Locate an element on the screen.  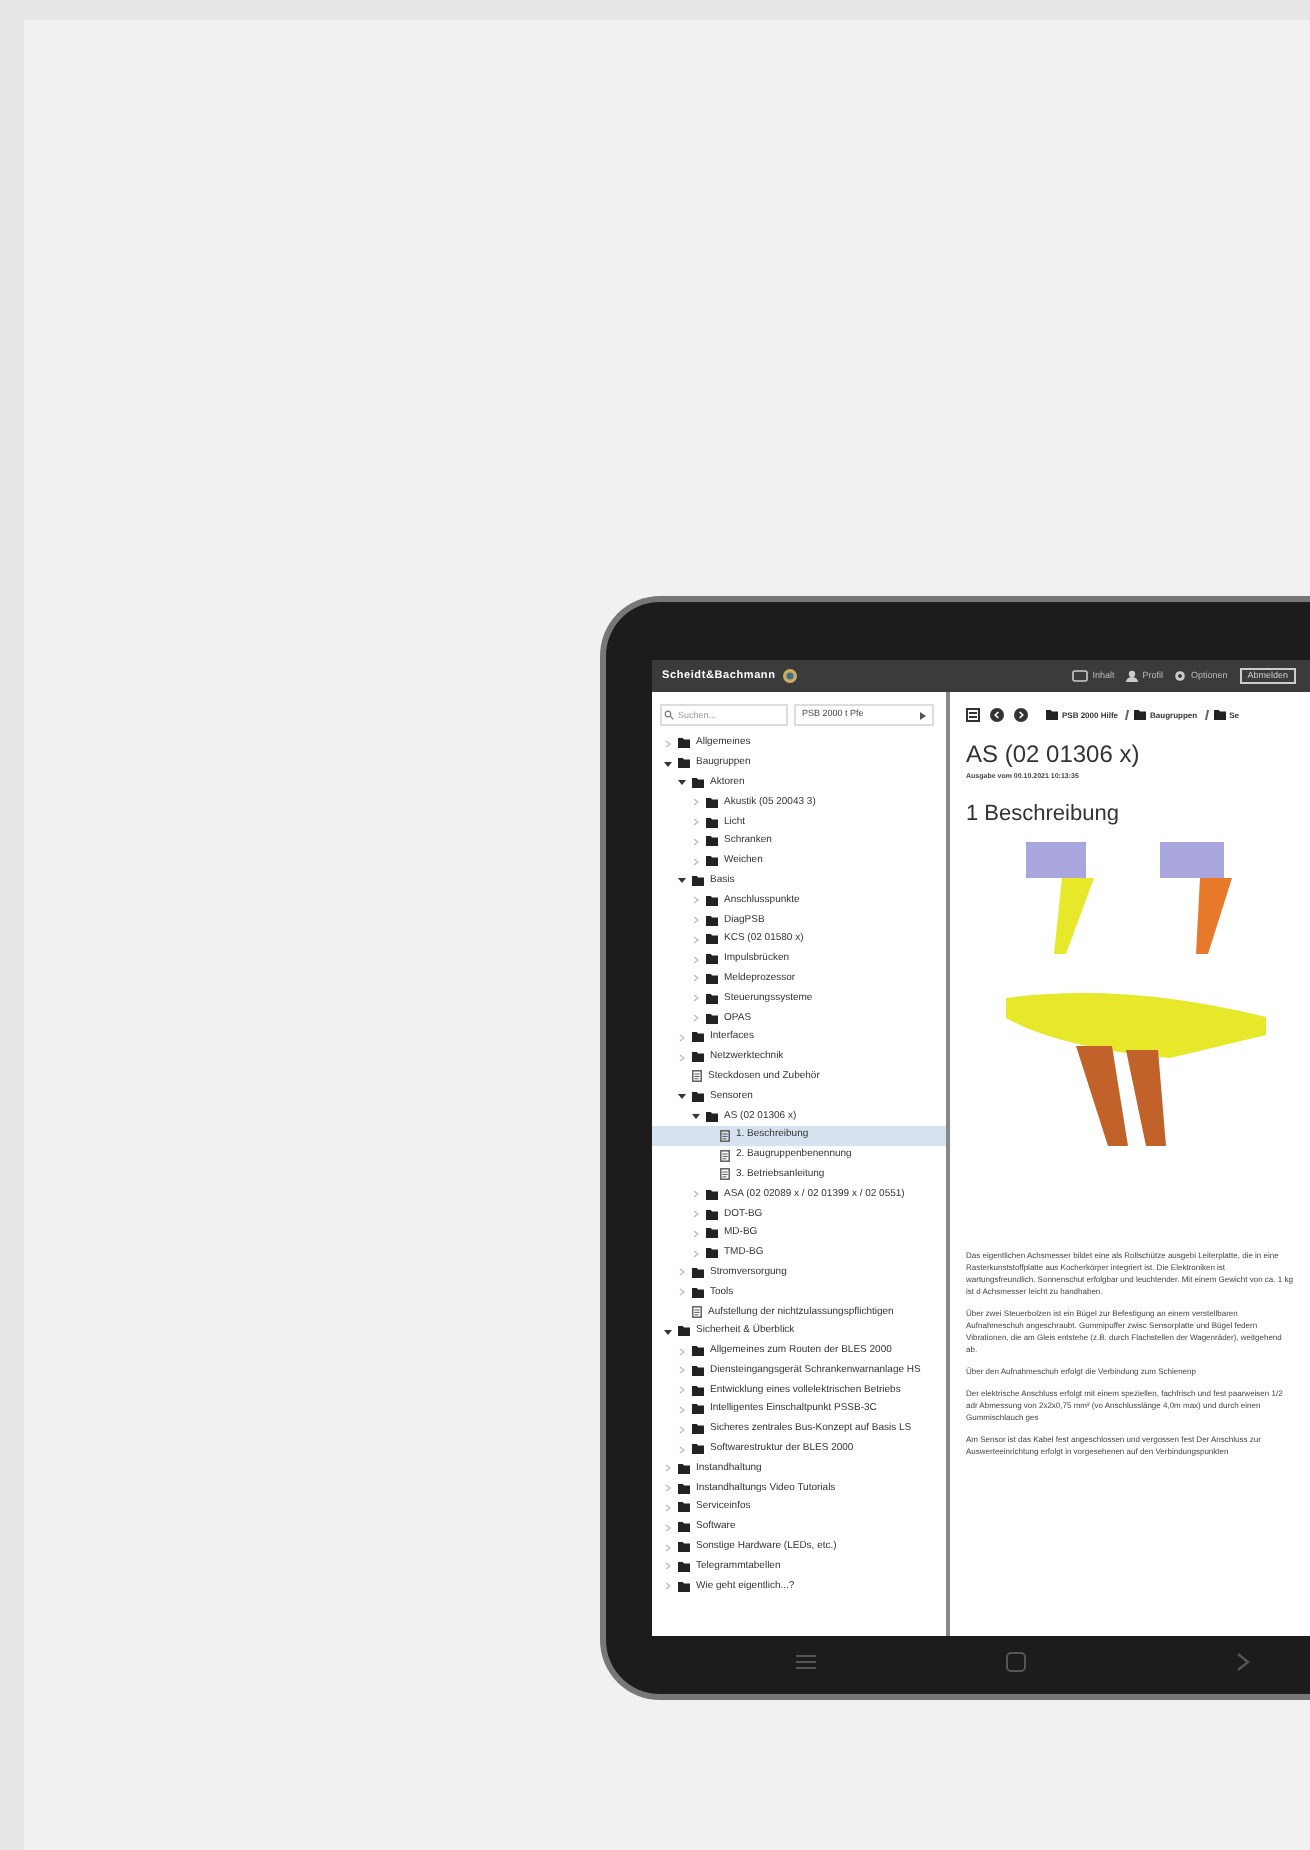
settings-icon is located at coordinates (1180, 676).